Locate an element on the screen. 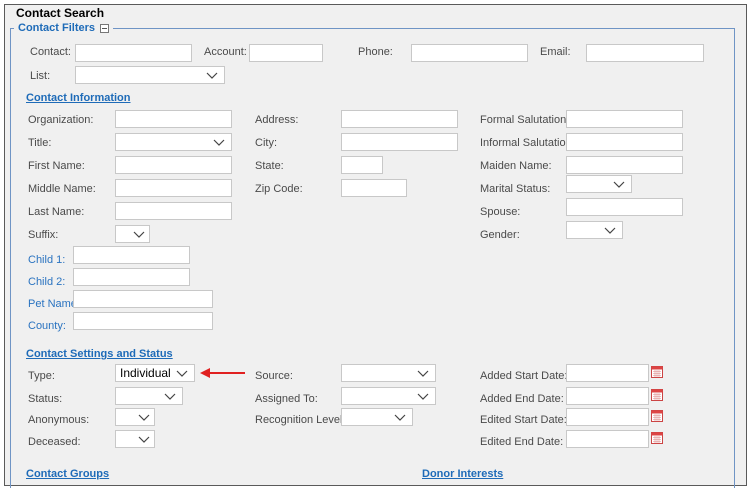 The height and width of the screenshot is (490, 751). maiden-name-input is located at coordinates (624, 165).